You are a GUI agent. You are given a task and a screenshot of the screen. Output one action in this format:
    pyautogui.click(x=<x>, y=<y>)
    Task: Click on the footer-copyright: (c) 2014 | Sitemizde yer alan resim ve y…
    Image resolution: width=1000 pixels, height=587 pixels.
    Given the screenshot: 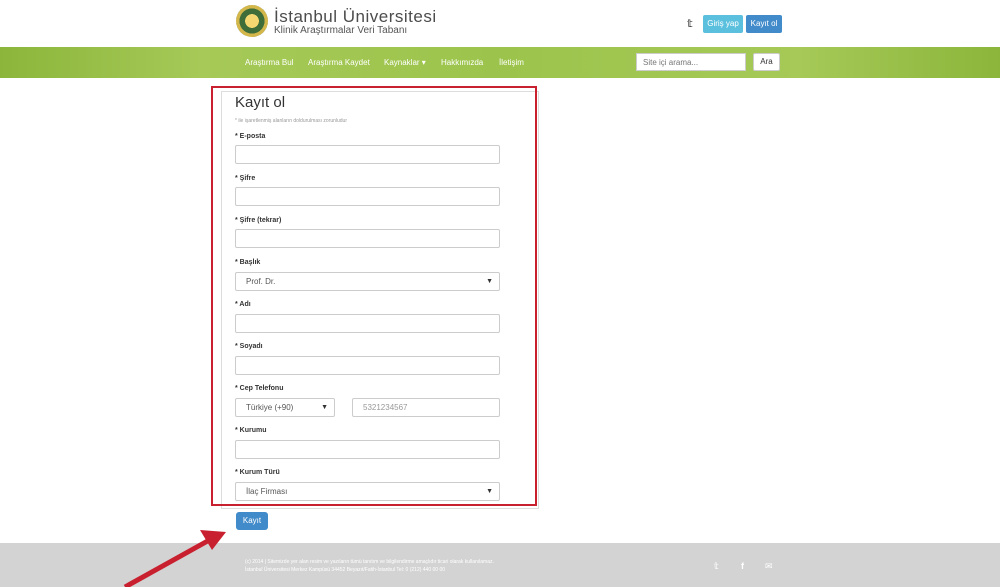 What is the action you would take?
    pyautogui.click(x=369, y=562)
    